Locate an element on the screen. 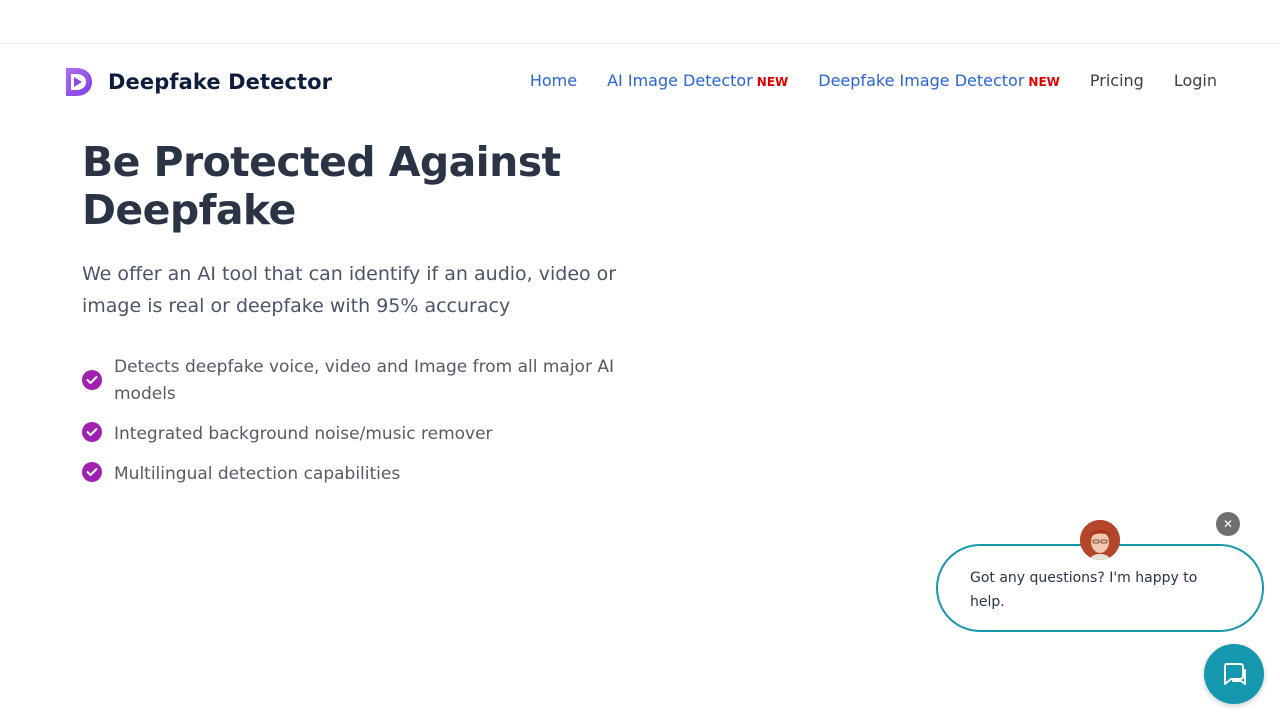 The image size is (1280, 720). chat-icon is located at coordinates (1235, 674).